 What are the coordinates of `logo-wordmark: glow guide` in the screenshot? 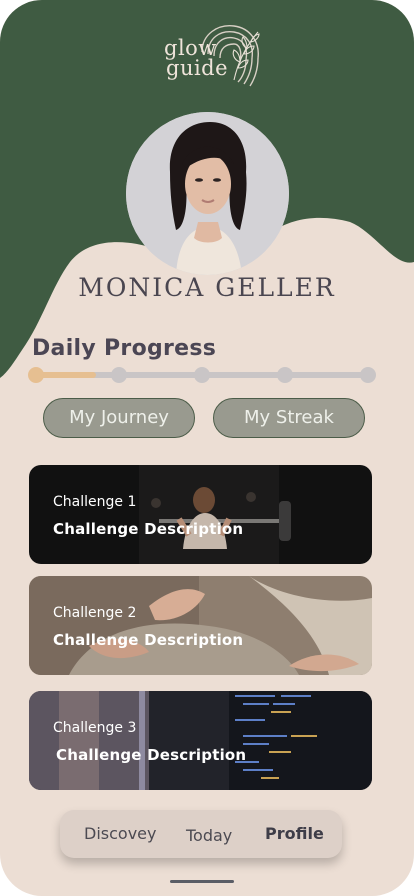 It's located at (196, 58).